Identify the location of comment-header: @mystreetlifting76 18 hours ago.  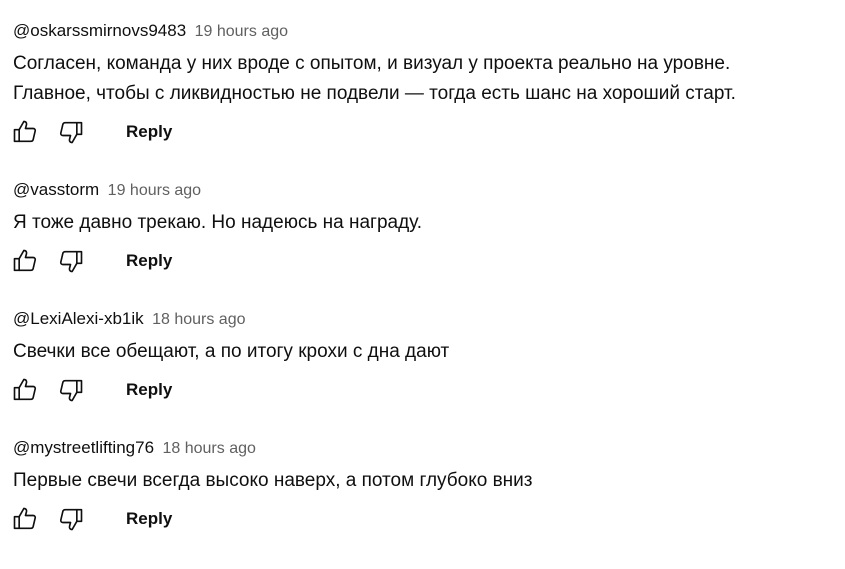
(273, 448).